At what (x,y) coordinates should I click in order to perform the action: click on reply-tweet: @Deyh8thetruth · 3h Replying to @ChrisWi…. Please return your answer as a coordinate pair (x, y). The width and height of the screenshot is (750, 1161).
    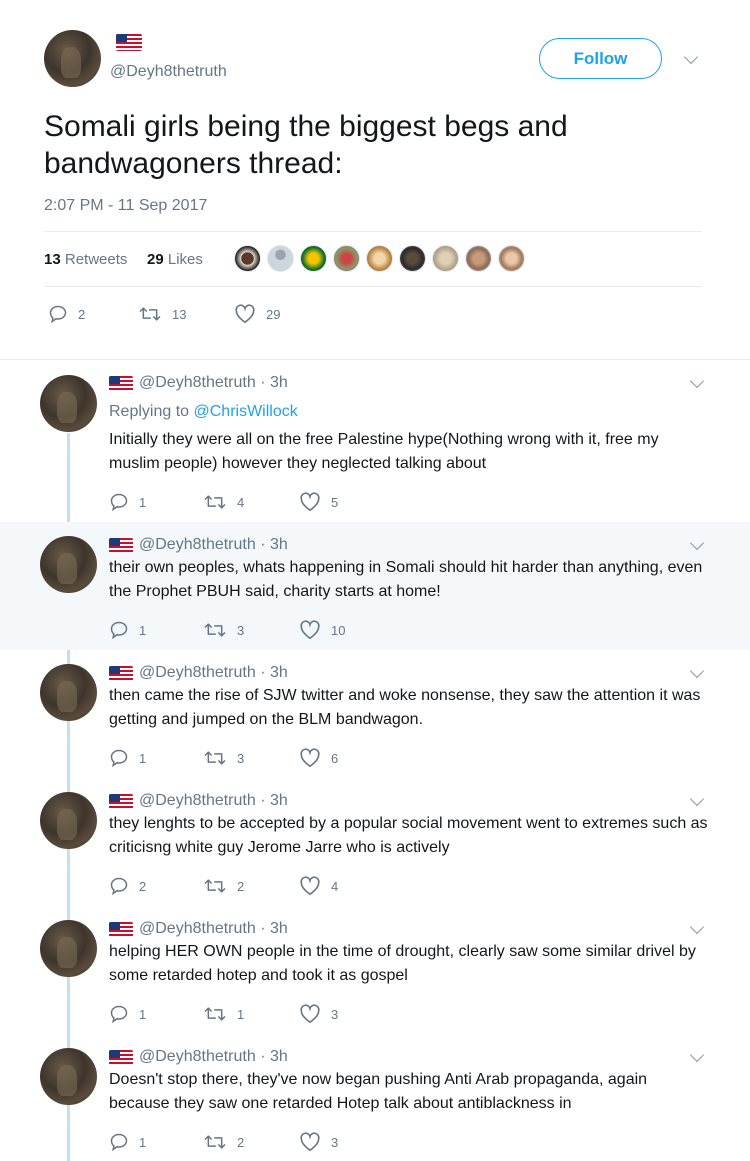
    Looking at the image, I should click on (375, 441).